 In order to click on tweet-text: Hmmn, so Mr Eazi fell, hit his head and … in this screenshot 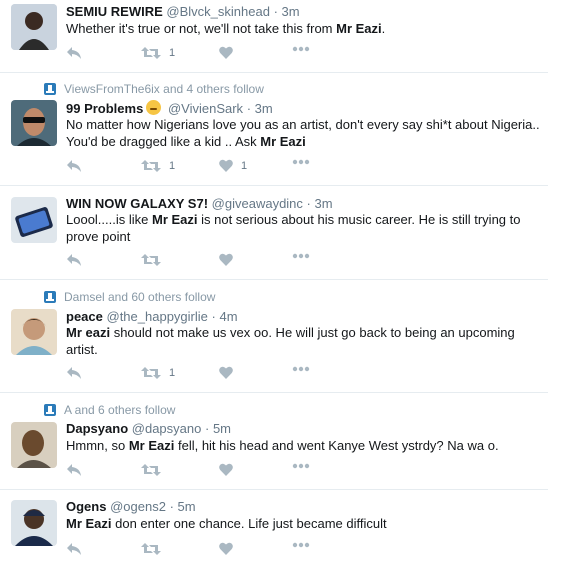, I will do `click(306, 445)`.